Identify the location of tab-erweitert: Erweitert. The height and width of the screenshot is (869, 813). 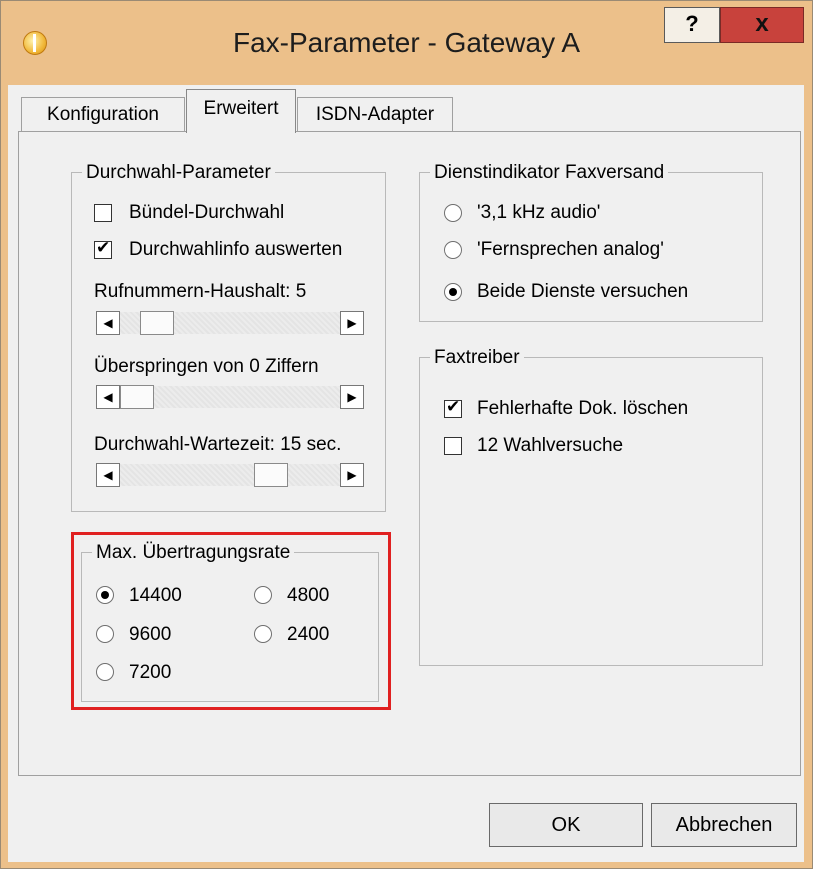
(241, 111).